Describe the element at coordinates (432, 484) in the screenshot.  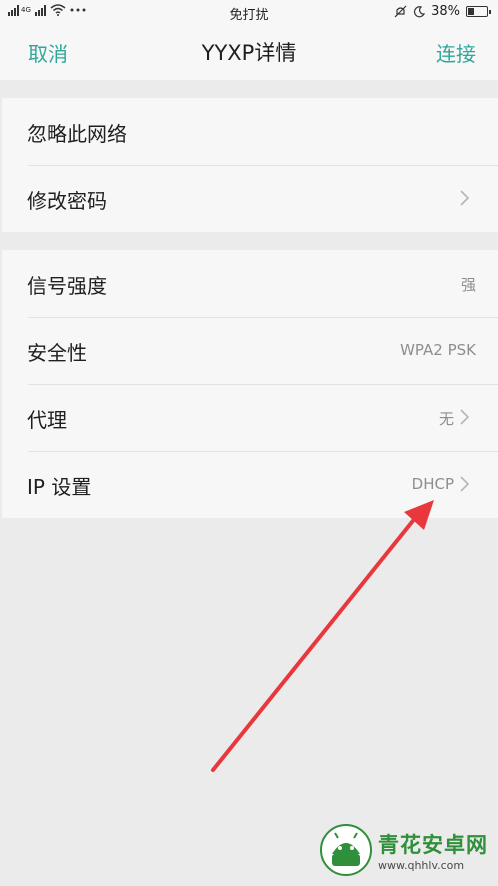
I see `ip-settings-value: DHCP` at that location.